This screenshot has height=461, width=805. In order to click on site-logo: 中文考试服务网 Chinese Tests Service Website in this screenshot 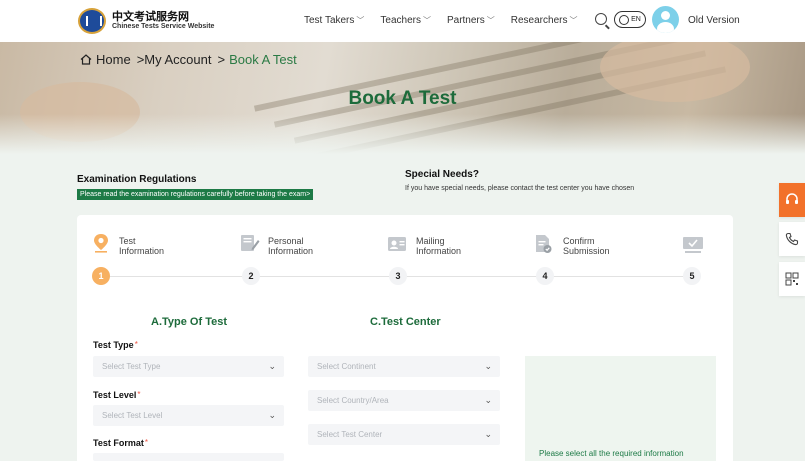, I will do `click(146, 21)`.